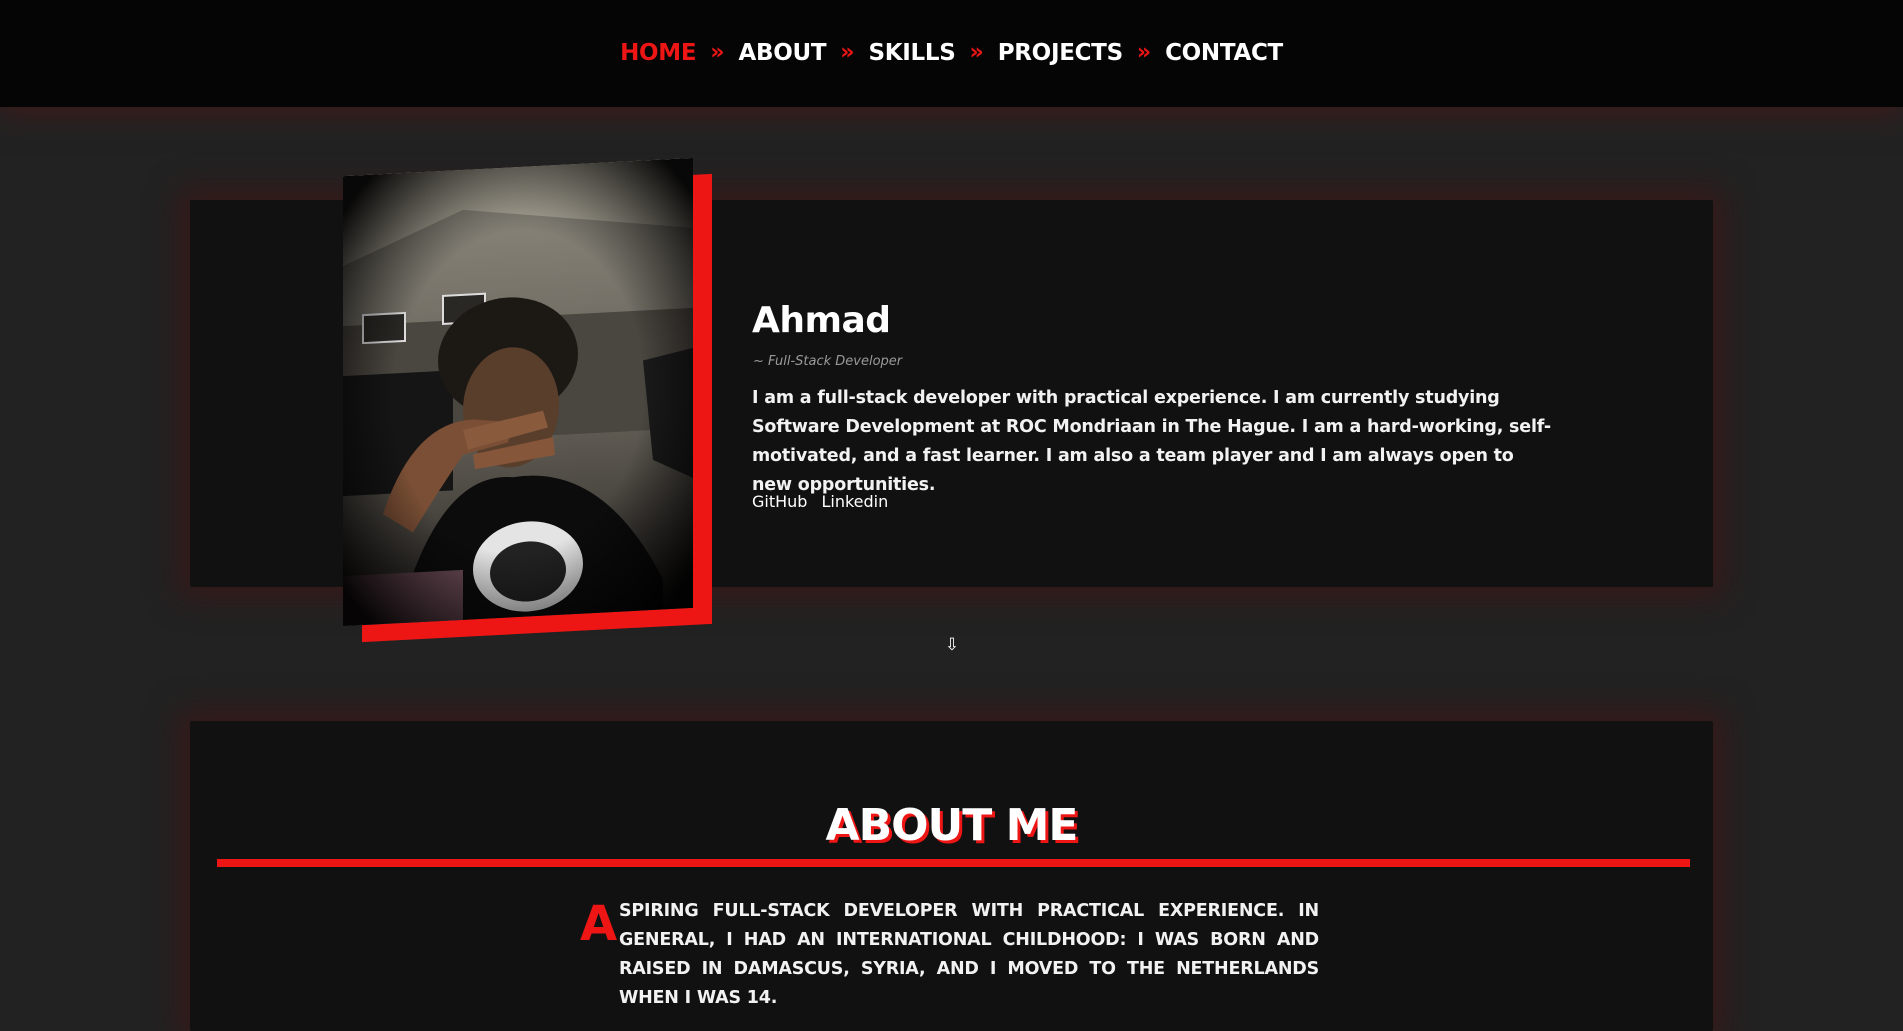 The image size is (1903, 1031). Describe the element at coordinates (779, 501) in the screenshot. I see `github-link: GitHub` at that location.